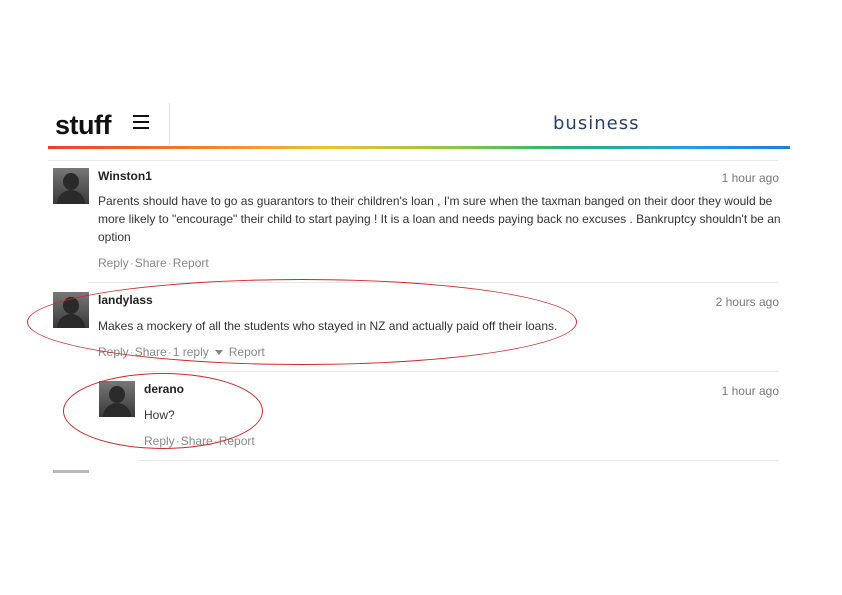 This screenshot has height=595, width=842. I want to click on comment-username: Winston1, so click(125, 176).